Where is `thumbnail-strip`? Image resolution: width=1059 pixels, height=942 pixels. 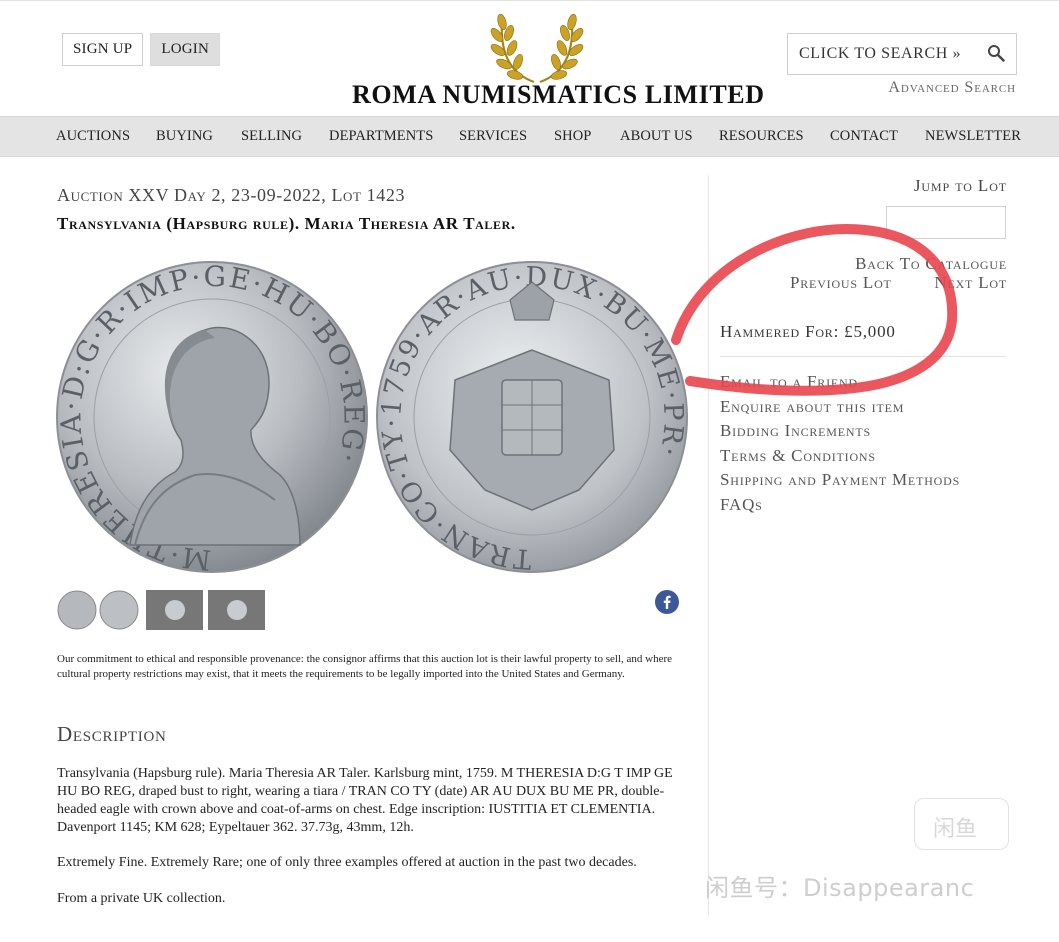 thumbnail-strip is located at coordinates (161, 610).